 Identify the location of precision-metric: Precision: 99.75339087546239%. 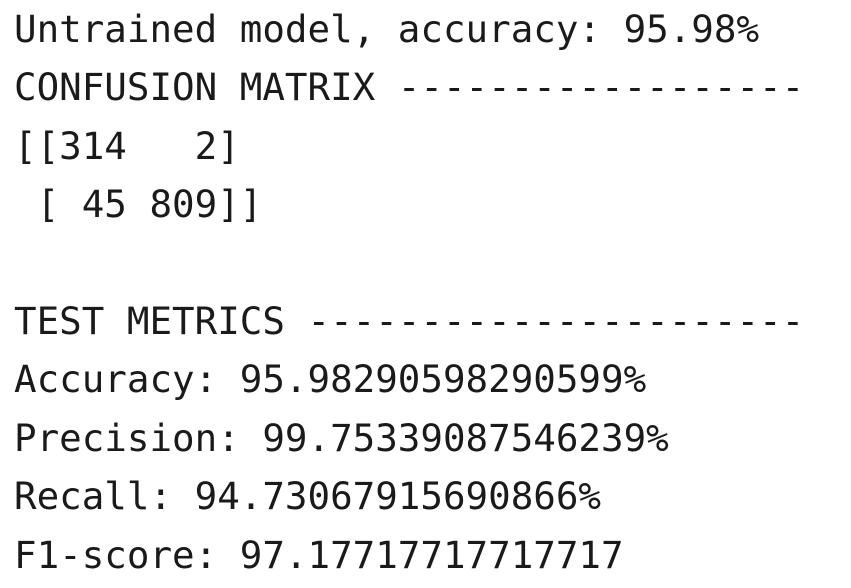
(341, 437).